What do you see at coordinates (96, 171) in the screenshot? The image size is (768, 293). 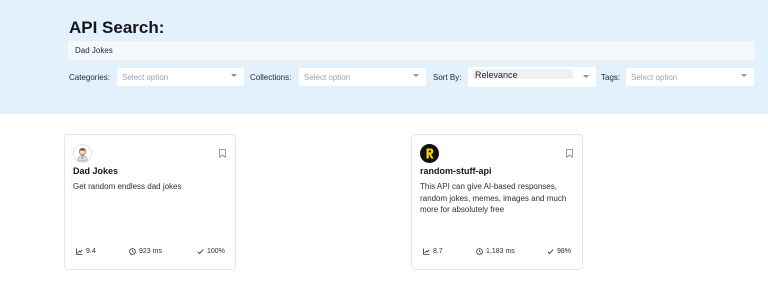 I see `api-title: Dad Jokes` at bounding box center [96, 171].